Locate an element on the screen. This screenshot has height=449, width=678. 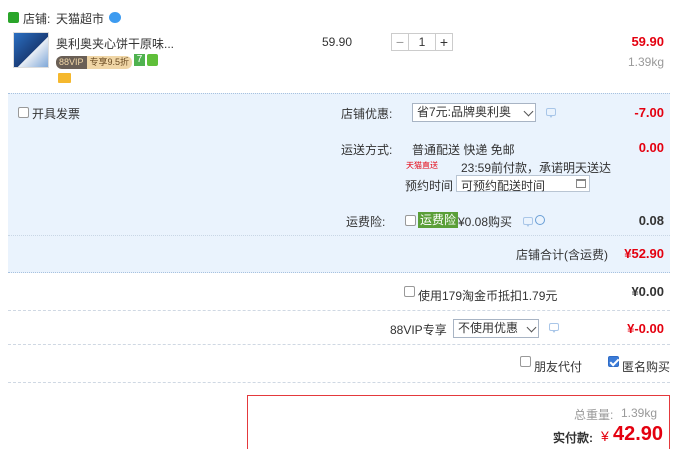
appointment-label: 预约时间 is located at coordinates (429, 186).